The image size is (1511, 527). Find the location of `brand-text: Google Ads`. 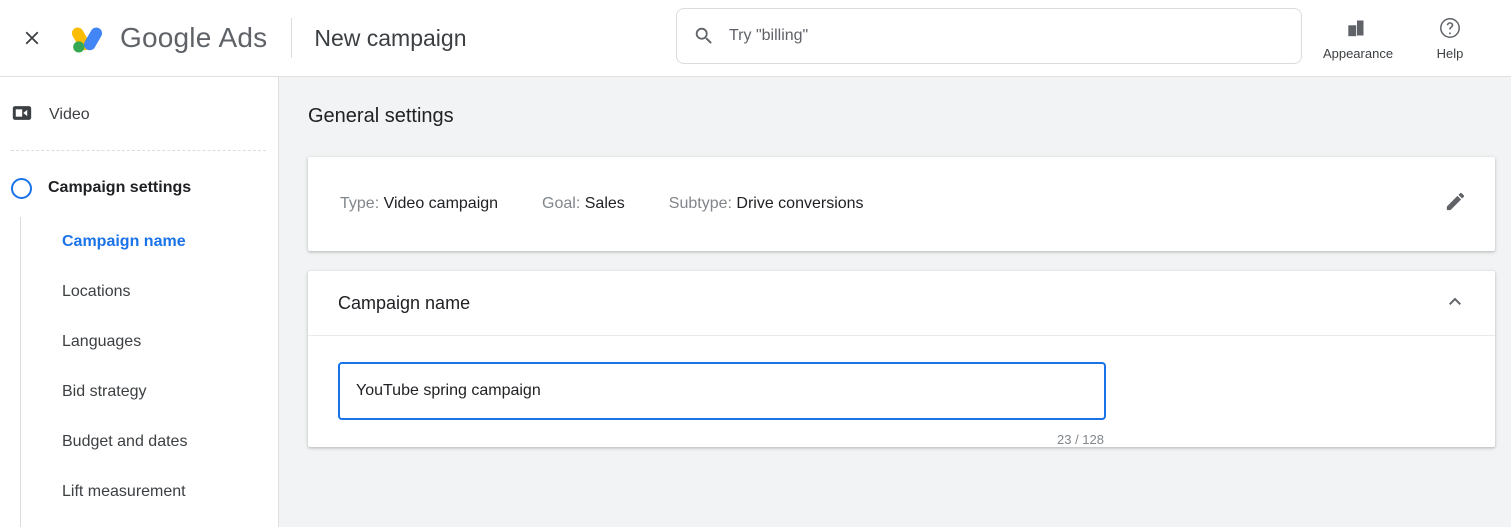

brand-text: Google Ads is located at coordinates (193, 38).